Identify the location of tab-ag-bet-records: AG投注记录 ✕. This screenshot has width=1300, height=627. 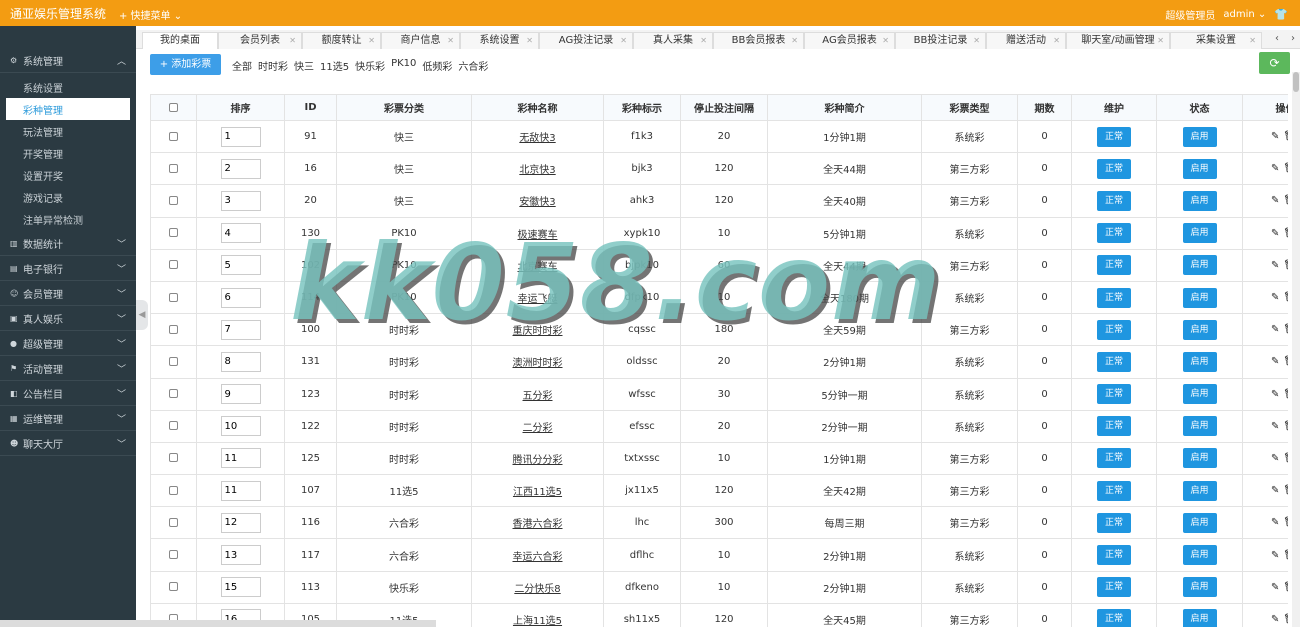
(586, 40).